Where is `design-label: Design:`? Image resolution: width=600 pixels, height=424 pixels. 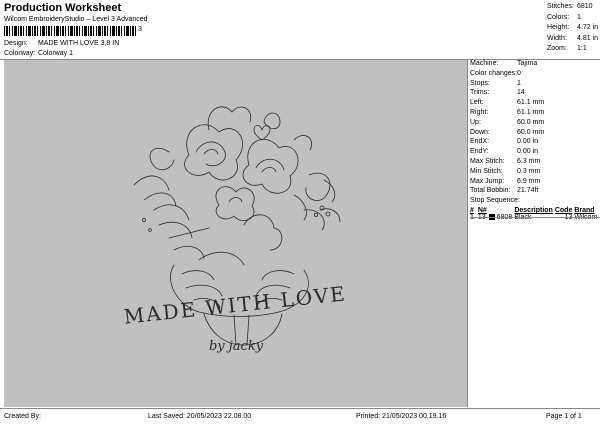
design-label: Design: is located at coordinates (16, 43).